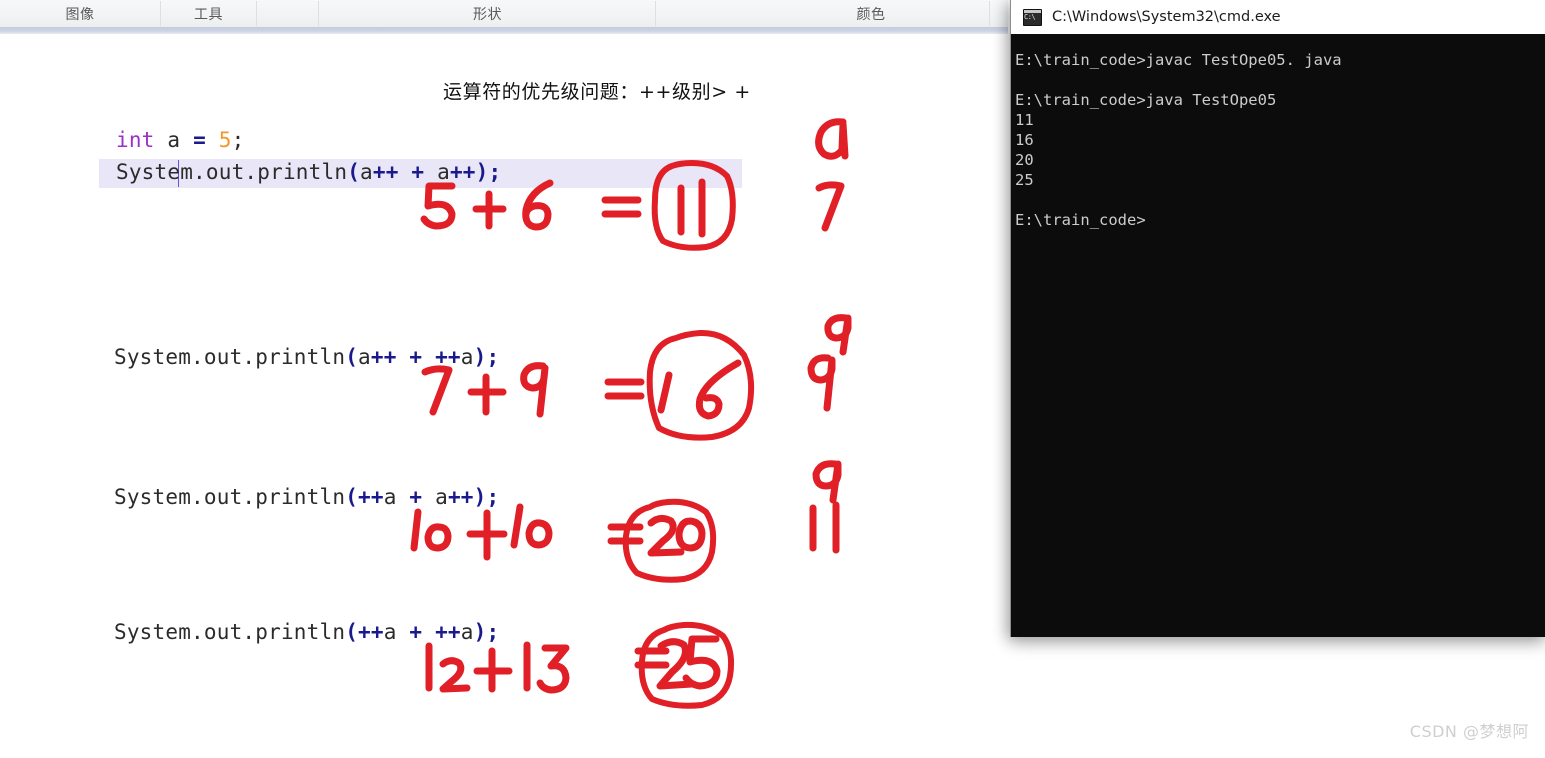 This screenshot has height=758, width=1545. What do you see at coordinates (208, 13) in the screenshot?
I see `ribbon-tab-tools: 工具` at bounding box center [208, 13].